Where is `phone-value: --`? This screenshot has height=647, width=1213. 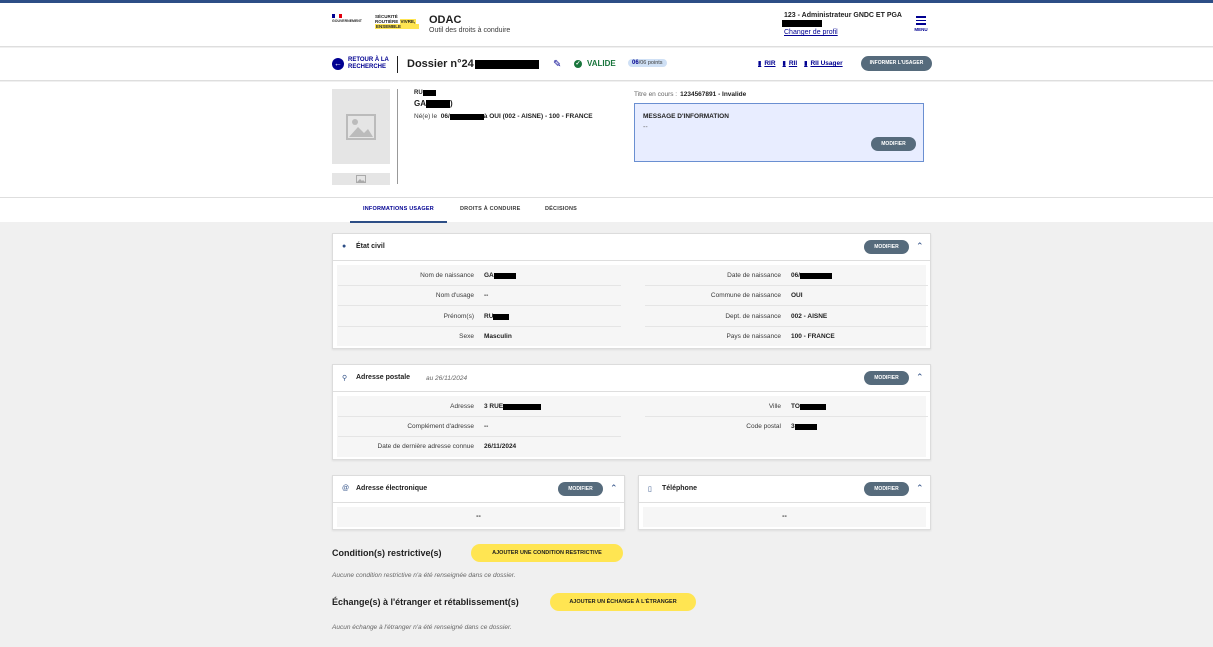
phone-value: -- is located at coordinates (784, 516).